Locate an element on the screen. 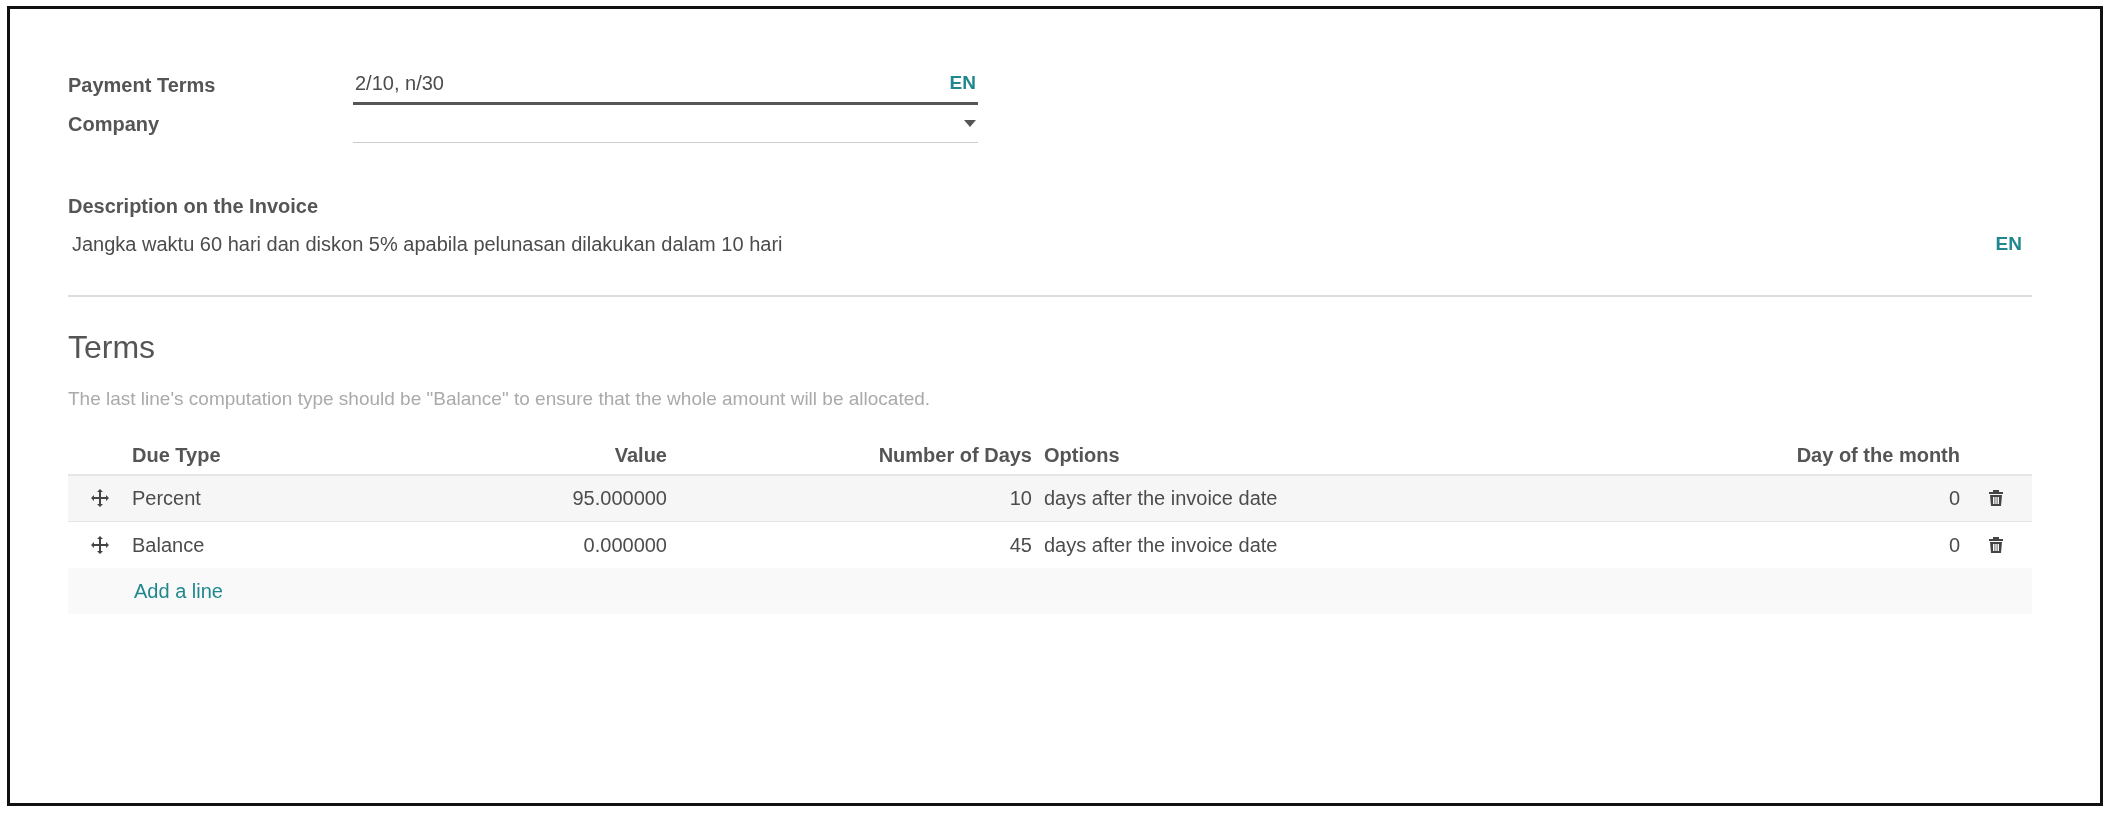 This screenshot has height=816, width=2110. table-cell-text: Balance is located at coordinates (169, 545).